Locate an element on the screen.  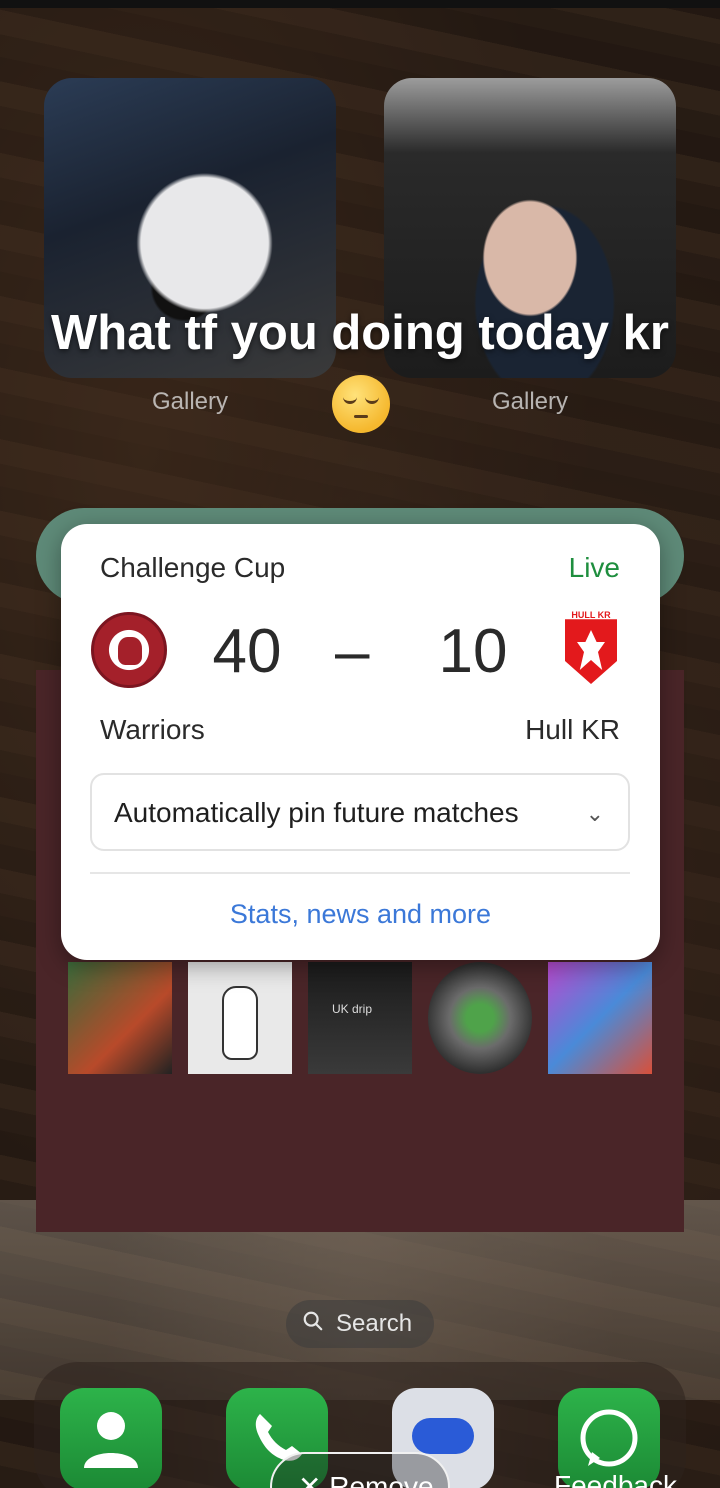
rolling-eyes-emoji-icon is located at coordinates (361, 404).